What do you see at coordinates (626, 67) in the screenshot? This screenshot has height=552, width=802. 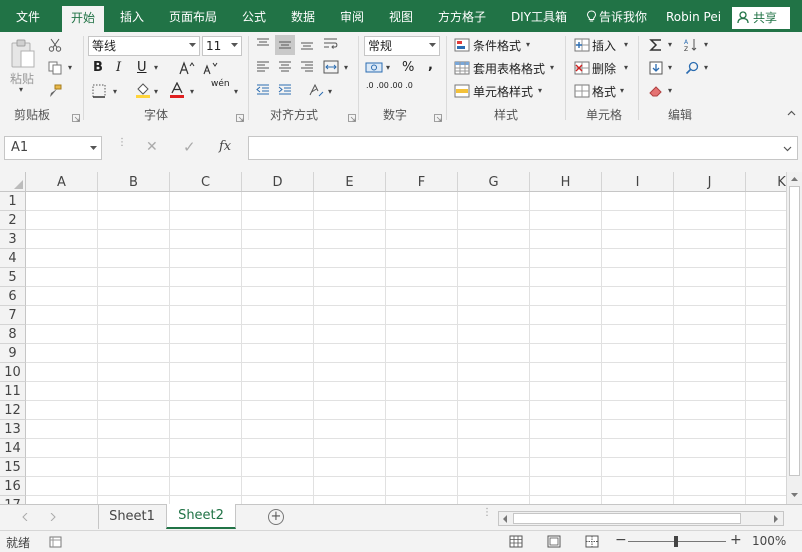 I see `delete-cells-dropdown-arrow: ▾` at bounding box center [626, 67].